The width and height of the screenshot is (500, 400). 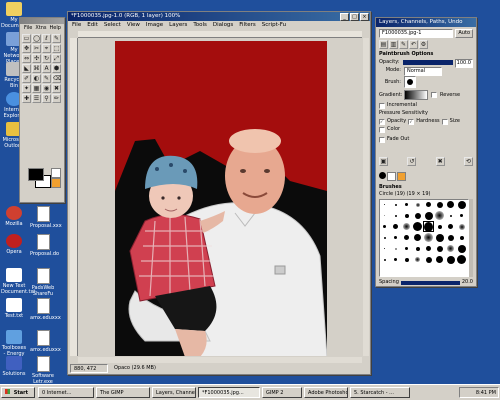 What do you see at coordinates (382, 139) in the screenshot?
I see `fade-checkbox` at bounding box center [382, 139].